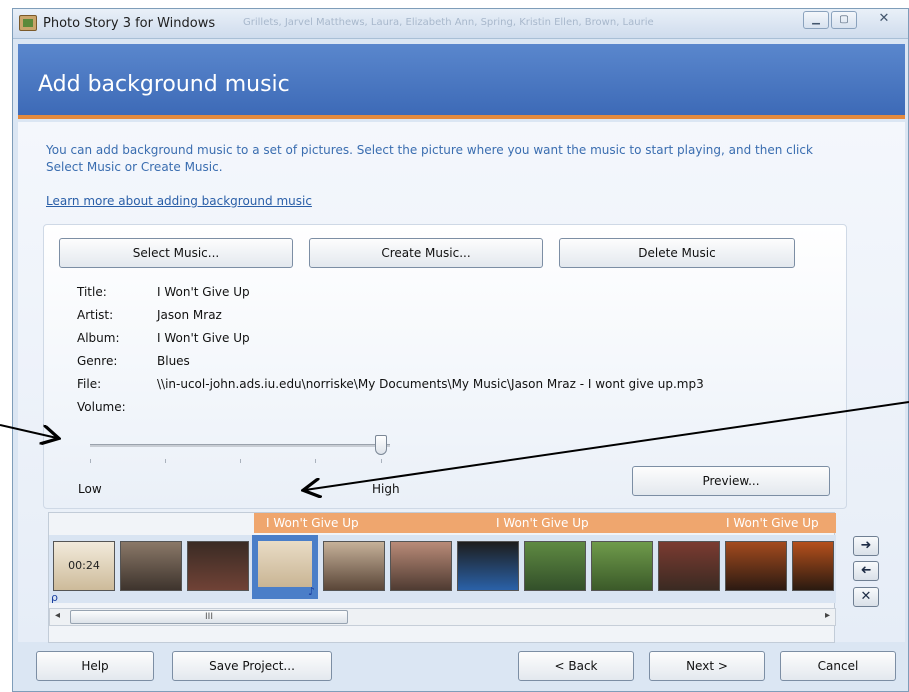 The width and height of the screenshot is (909, 692). I want to click on annotation-arrow-volume, so click(28, 431).